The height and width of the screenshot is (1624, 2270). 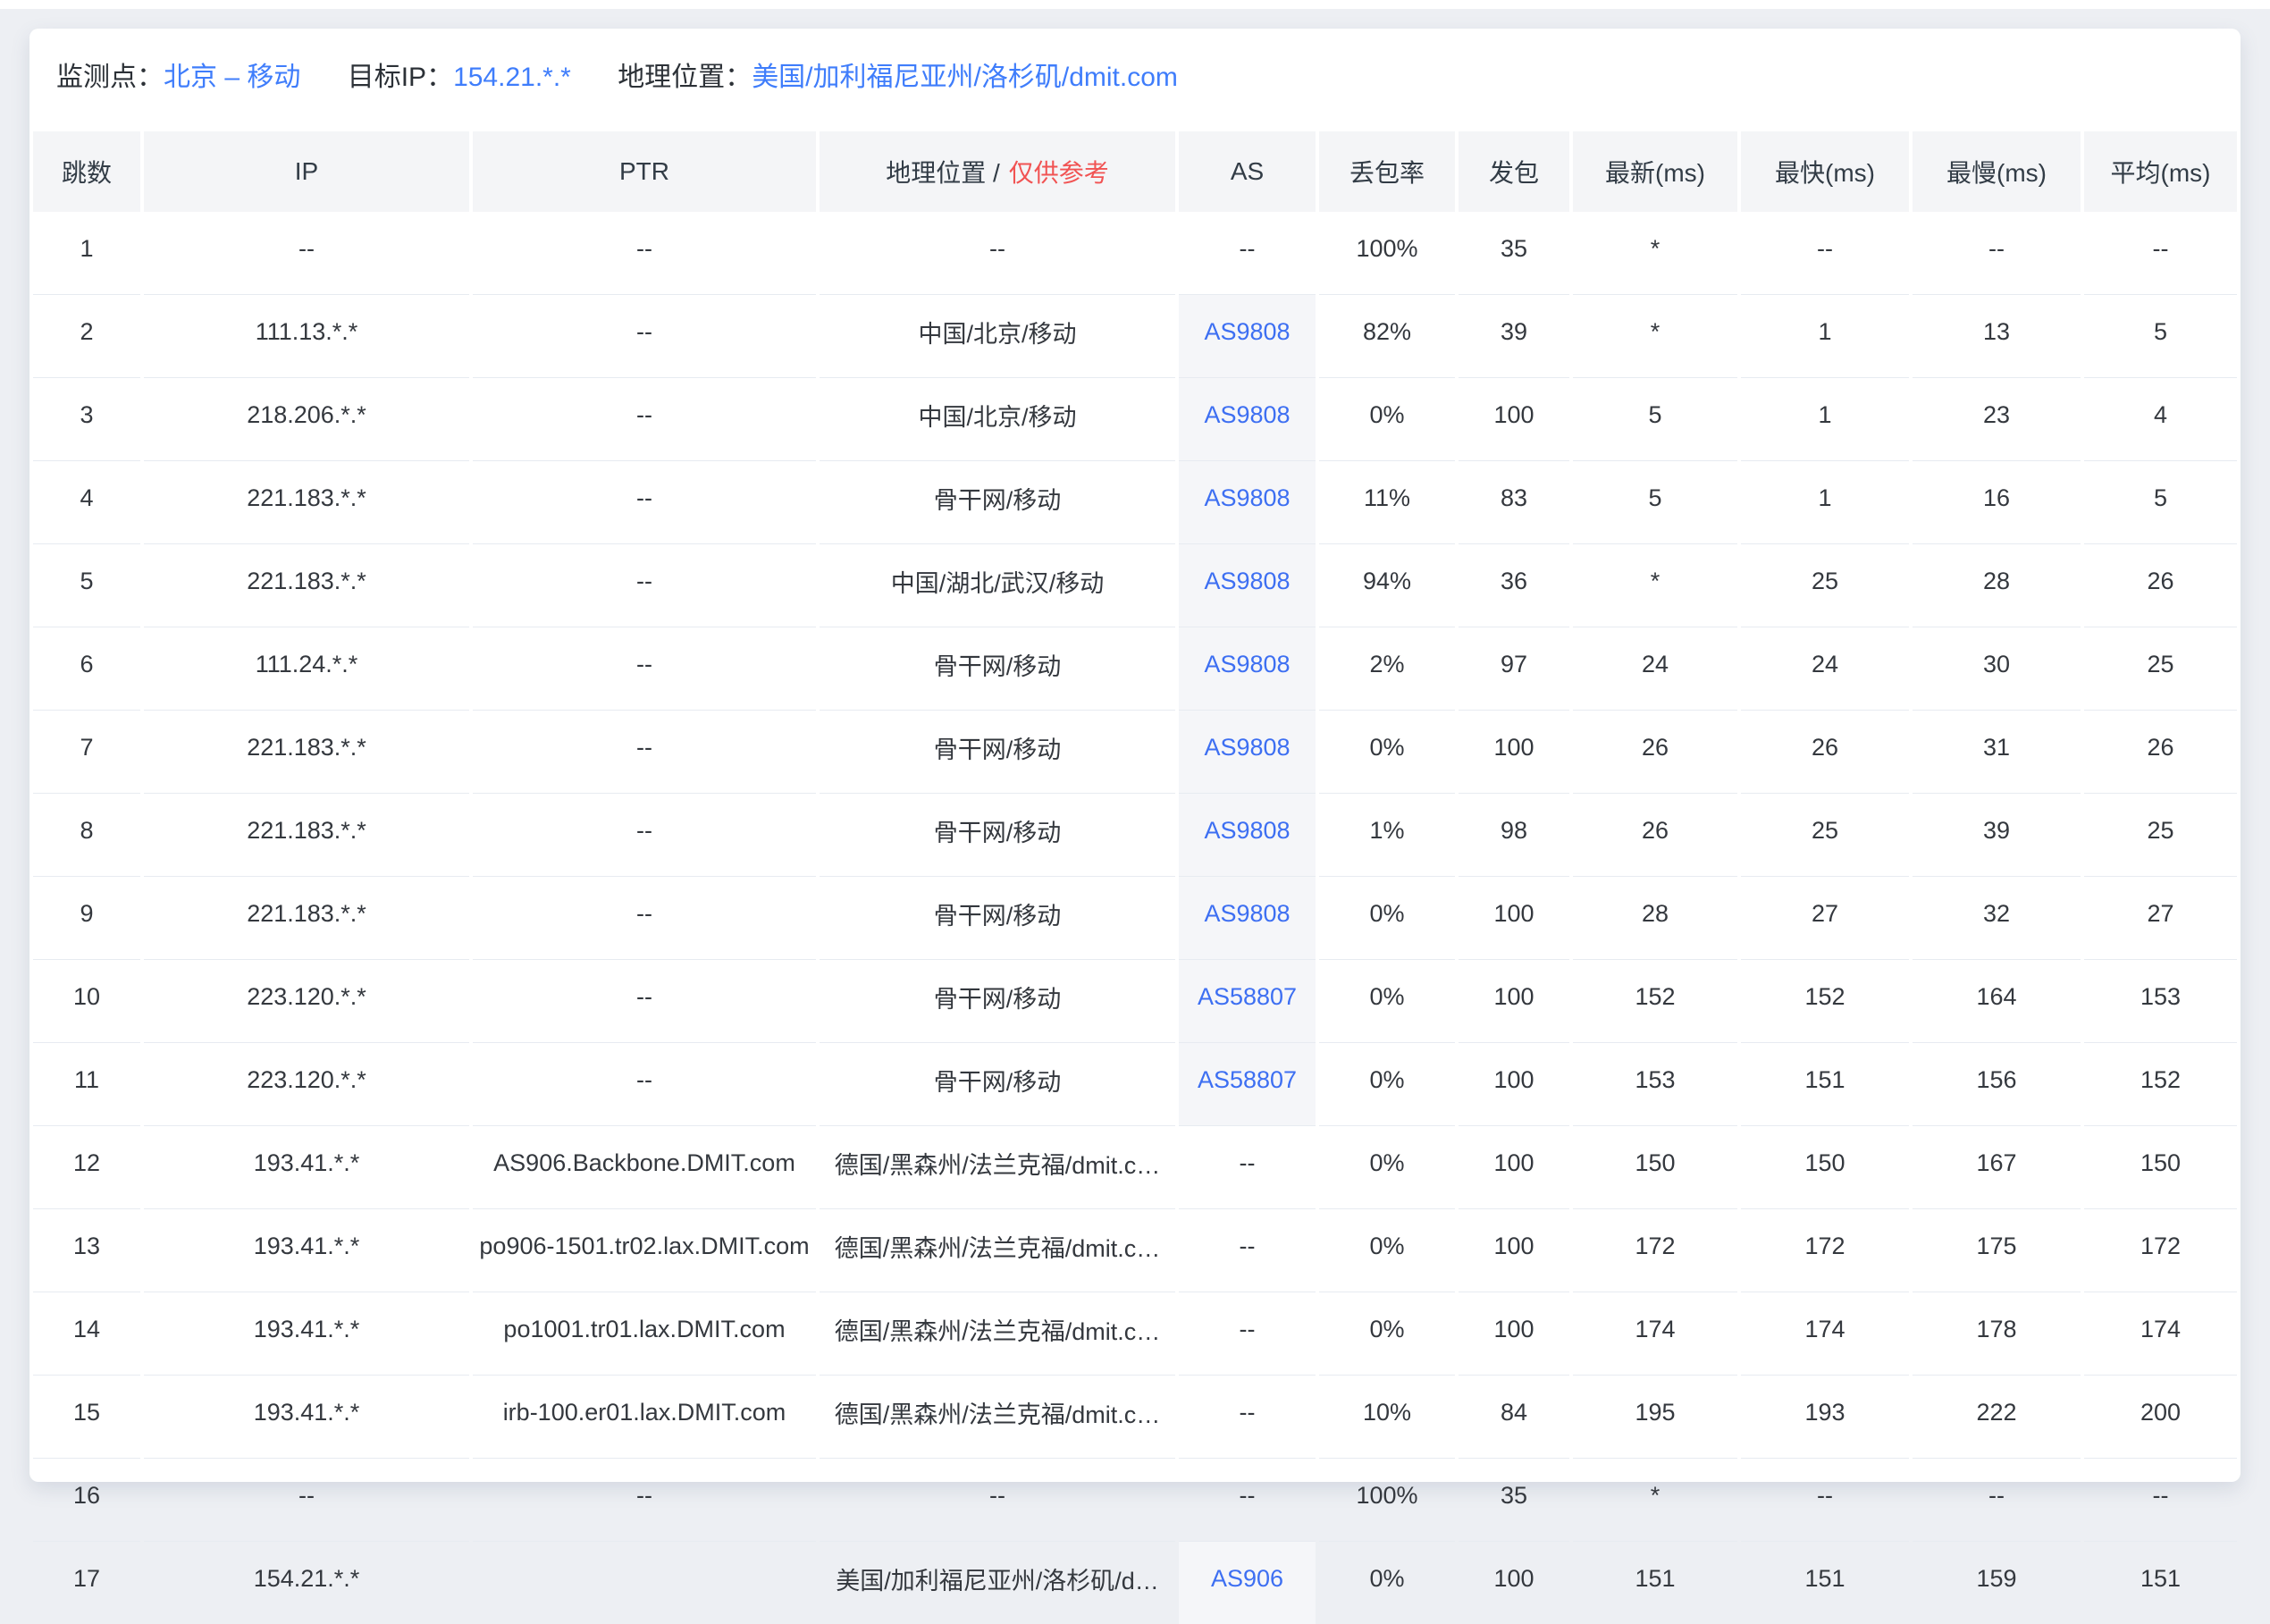 I want to click on avg-cell: 153, so click(x=2160, y=1002).